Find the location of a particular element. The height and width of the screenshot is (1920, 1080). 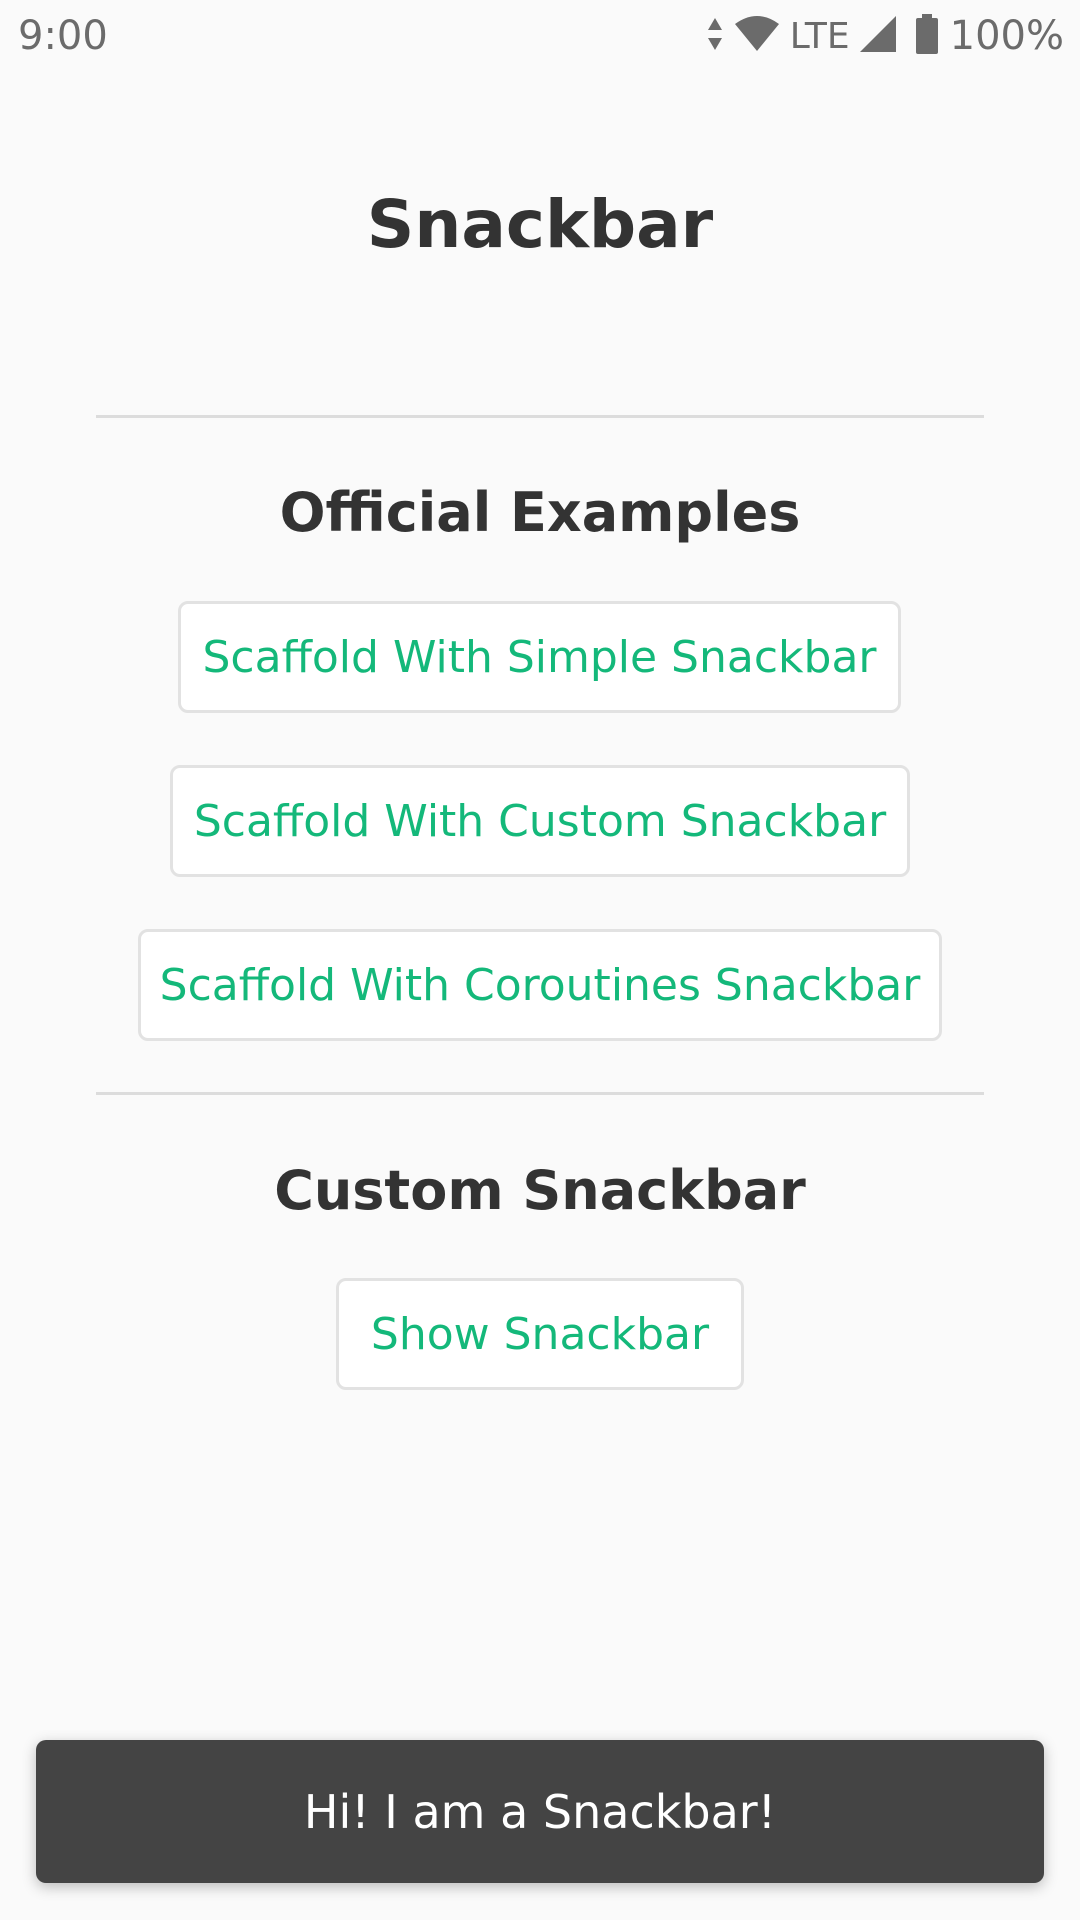

signal-icon is located at coordinates (877, 36).